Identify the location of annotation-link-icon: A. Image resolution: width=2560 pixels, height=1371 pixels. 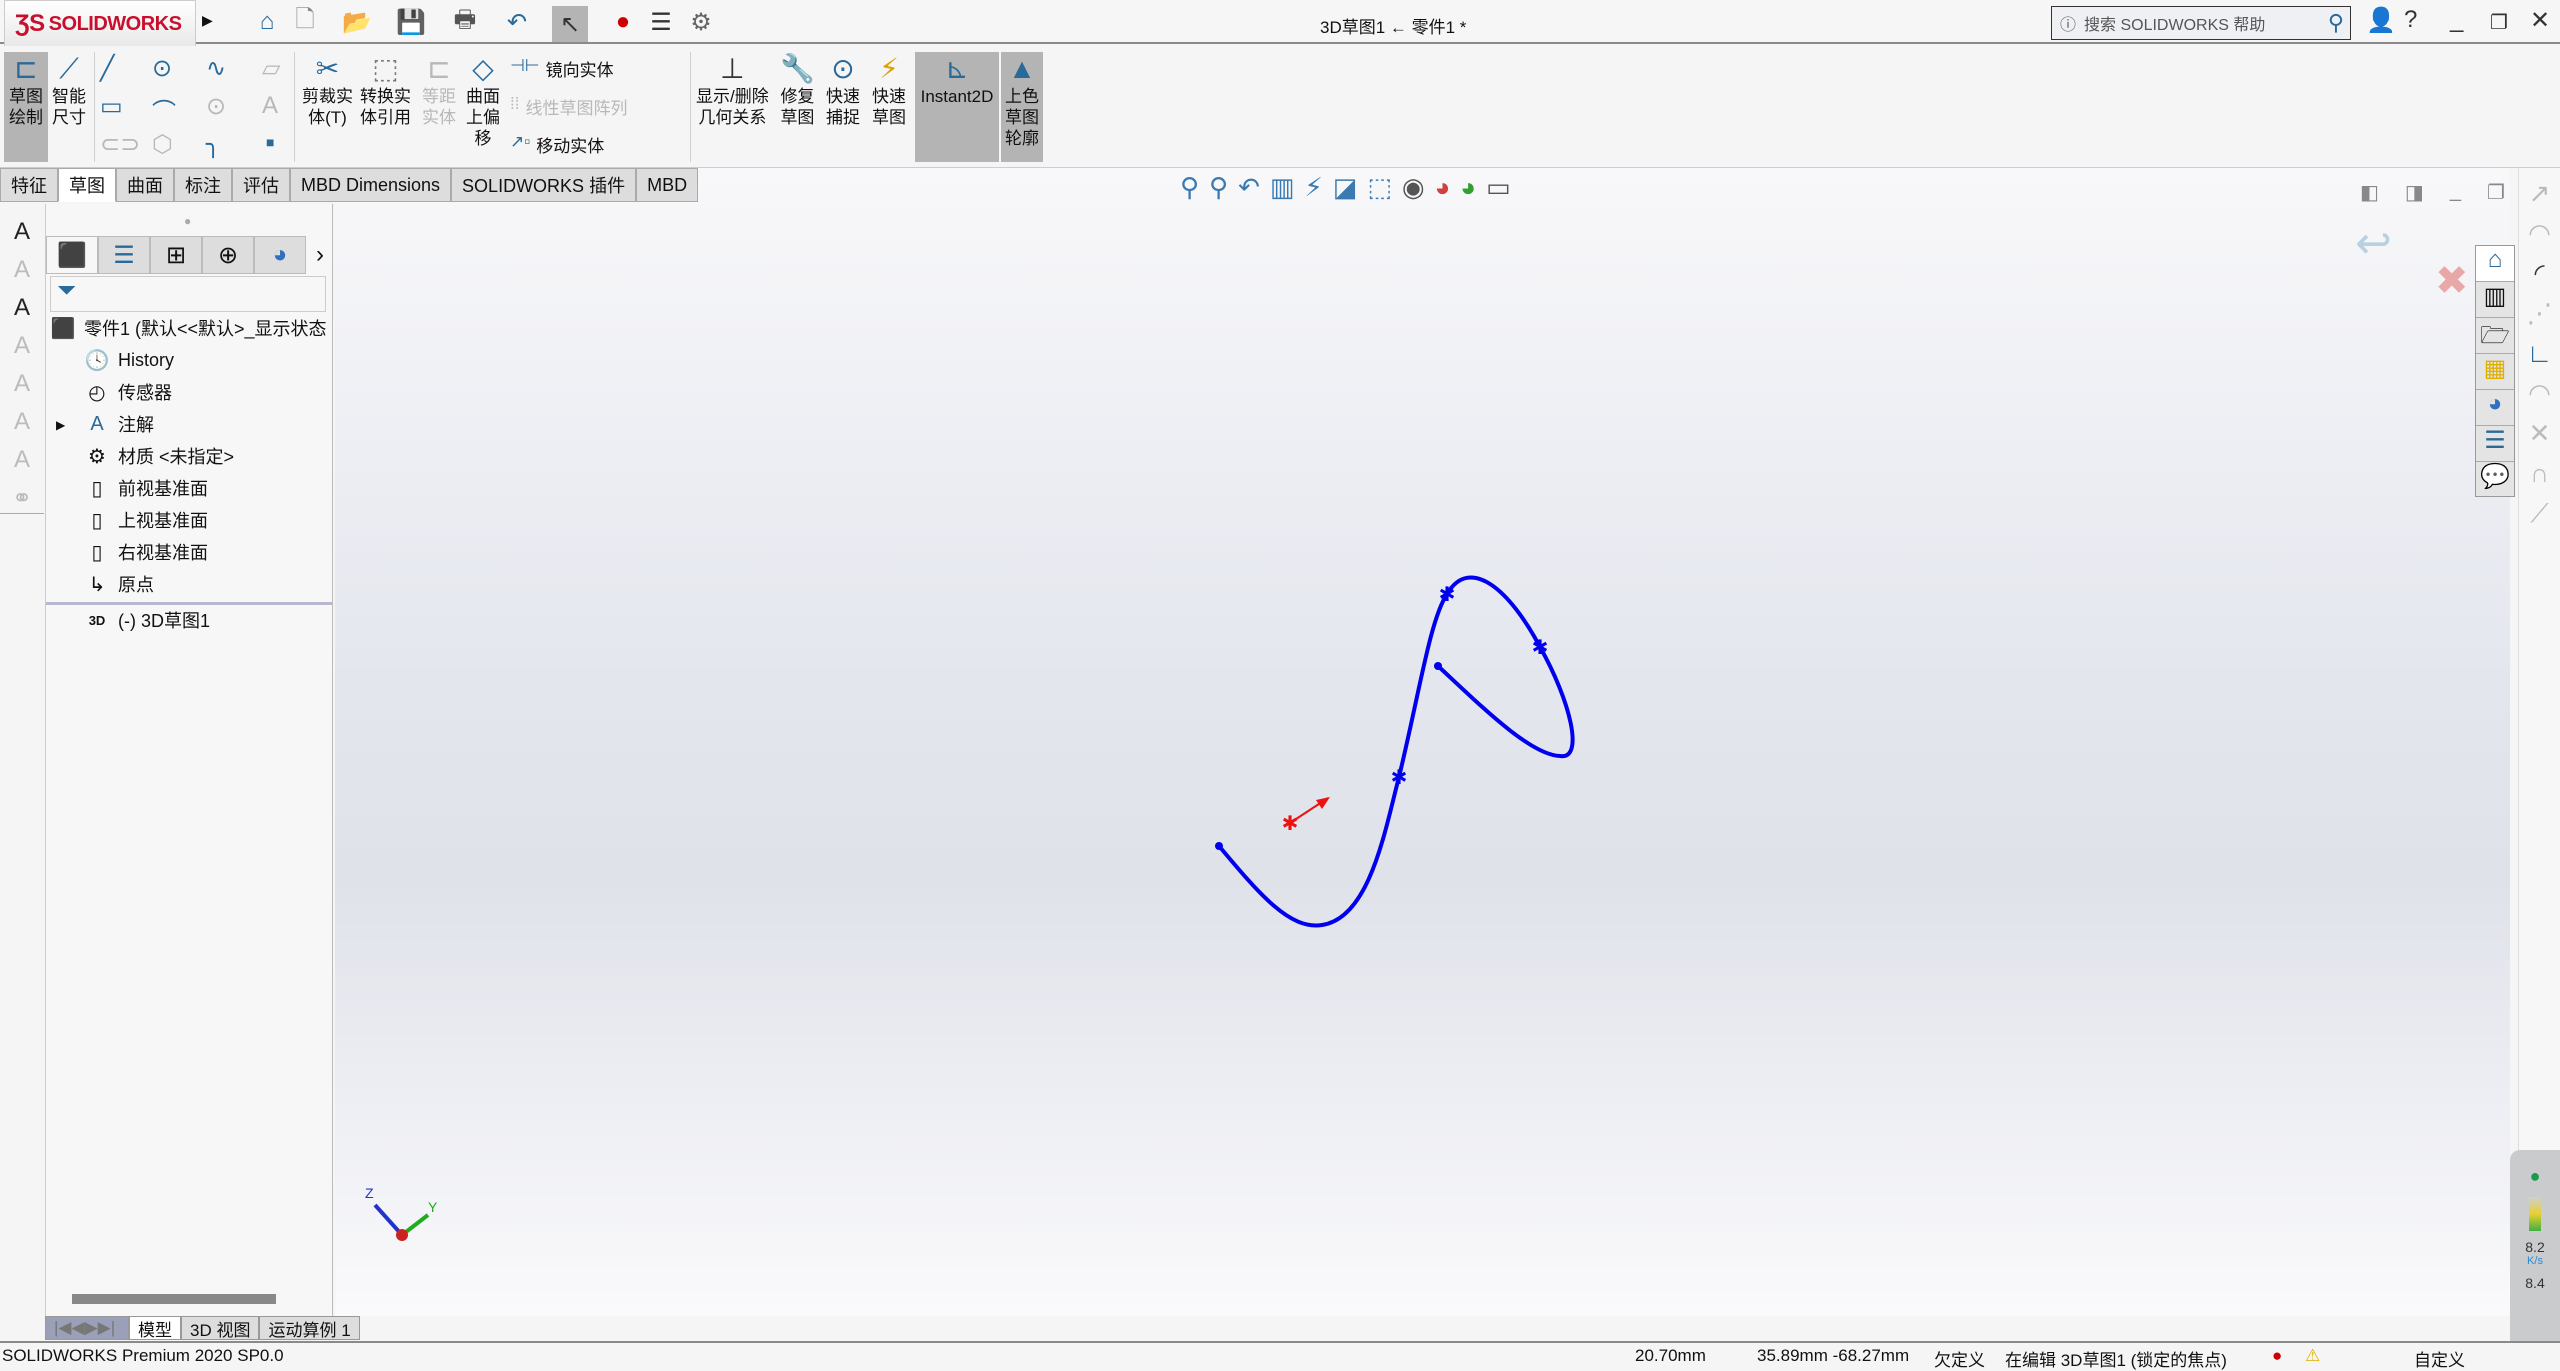
(22, 389).